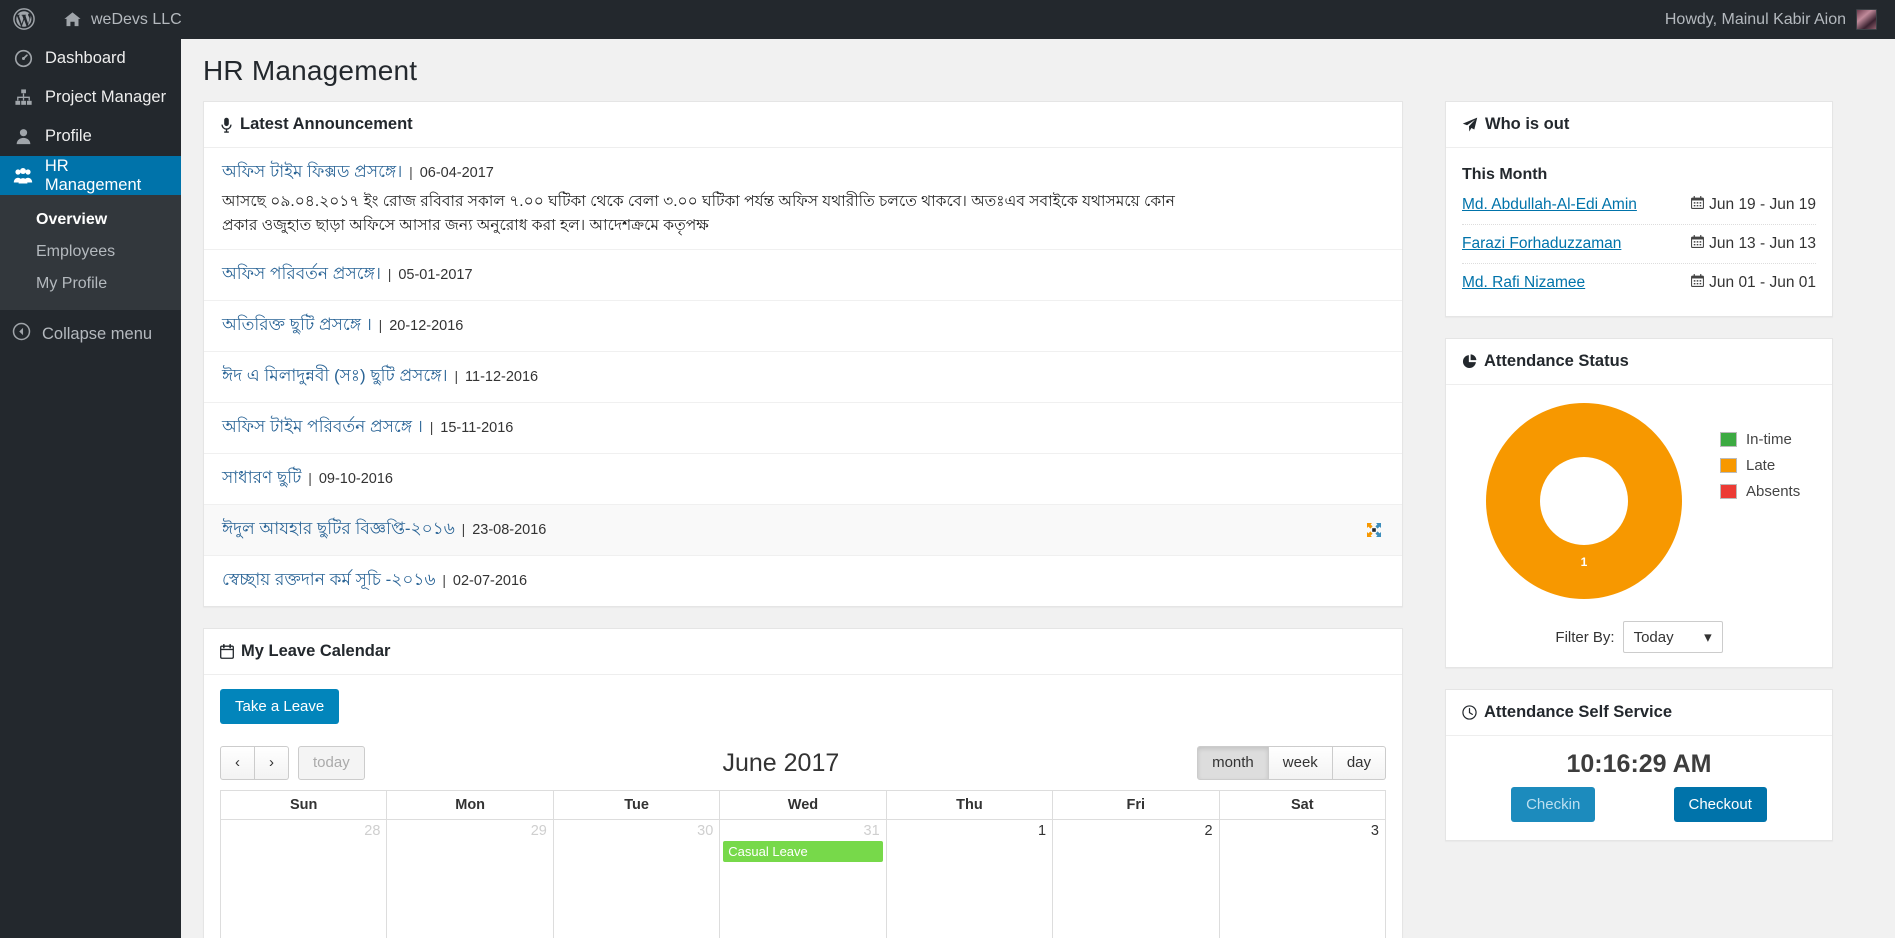 This screenshot has width=1895, height=938. I want to click on submenu-item-employees: Employees, so click(90, 252).